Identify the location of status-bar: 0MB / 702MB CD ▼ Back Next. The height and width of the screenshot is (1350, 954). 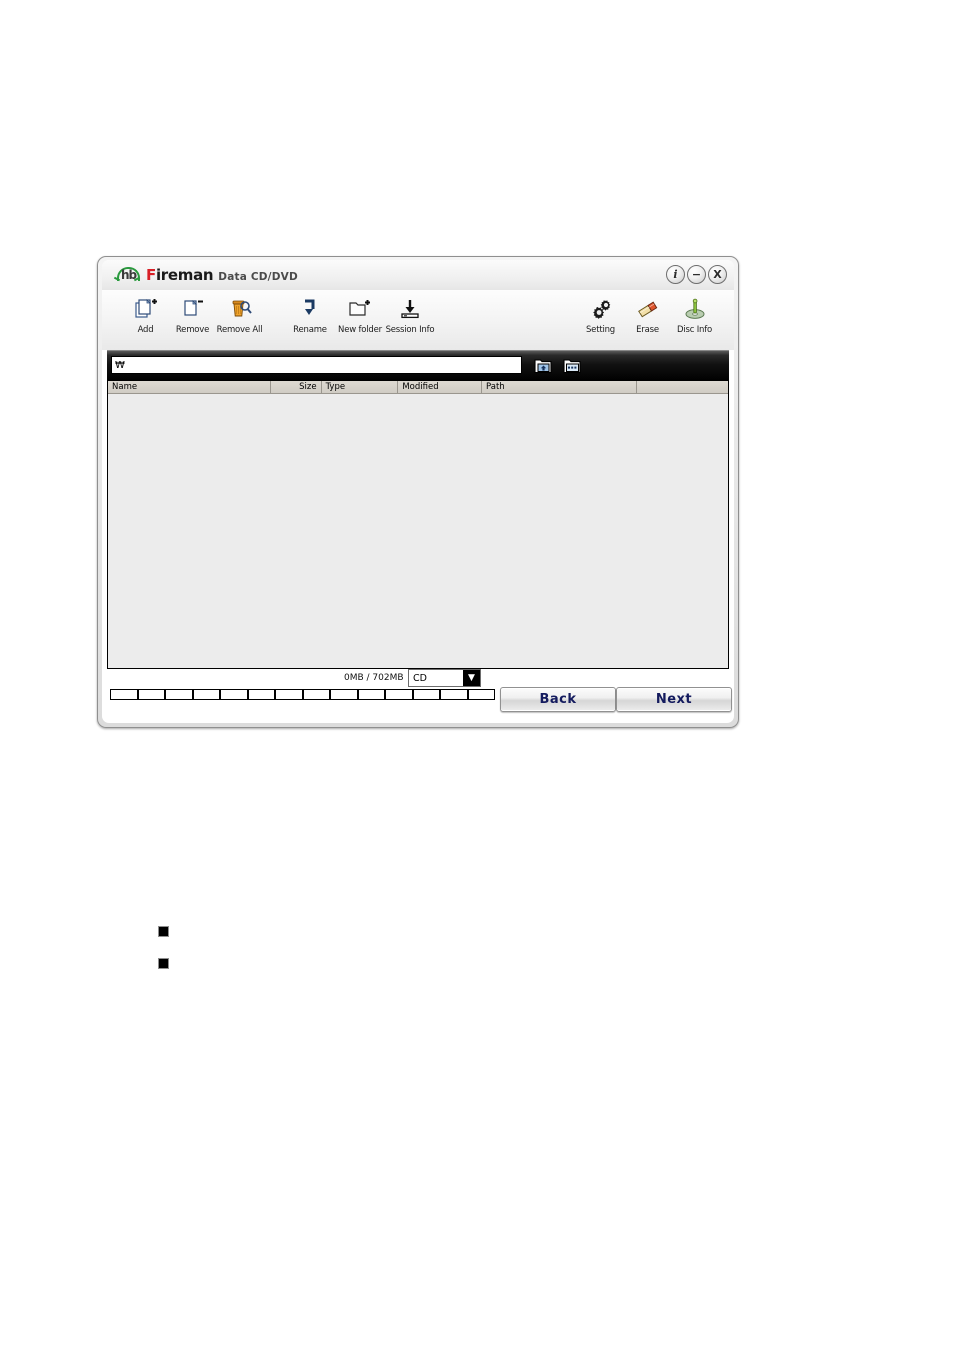
(418, 694).